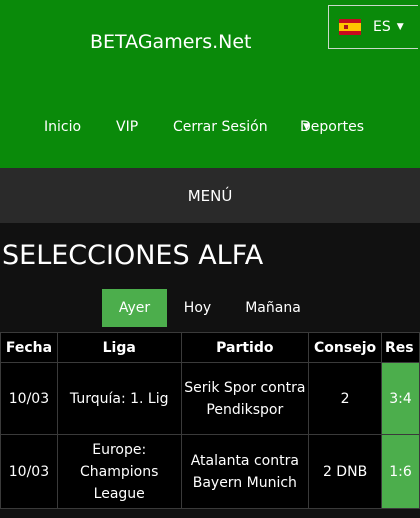 This screenshot has height=518, width=420. What do you see at coordinates (197, 308) in the screenshot?
I see `tab-hoy: Hoy` at bounding box center [197, 308].